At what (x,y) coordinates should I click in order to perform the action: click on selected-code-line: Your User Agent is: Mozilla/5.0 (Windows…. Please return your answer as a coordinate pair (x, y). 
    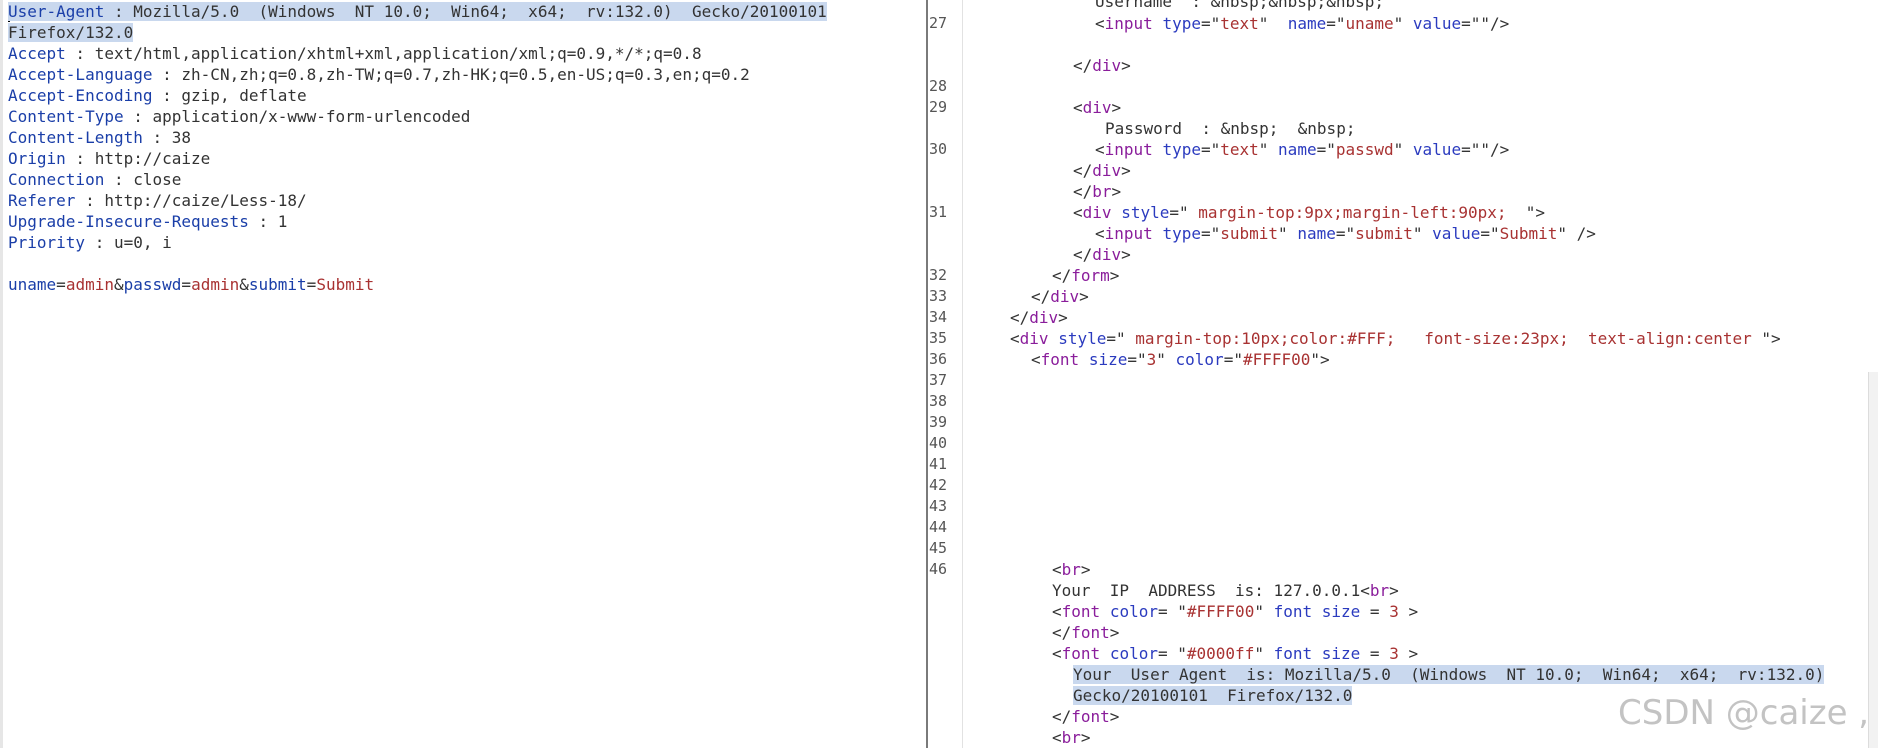
    Looking at the image, I should click on (1449, 674).